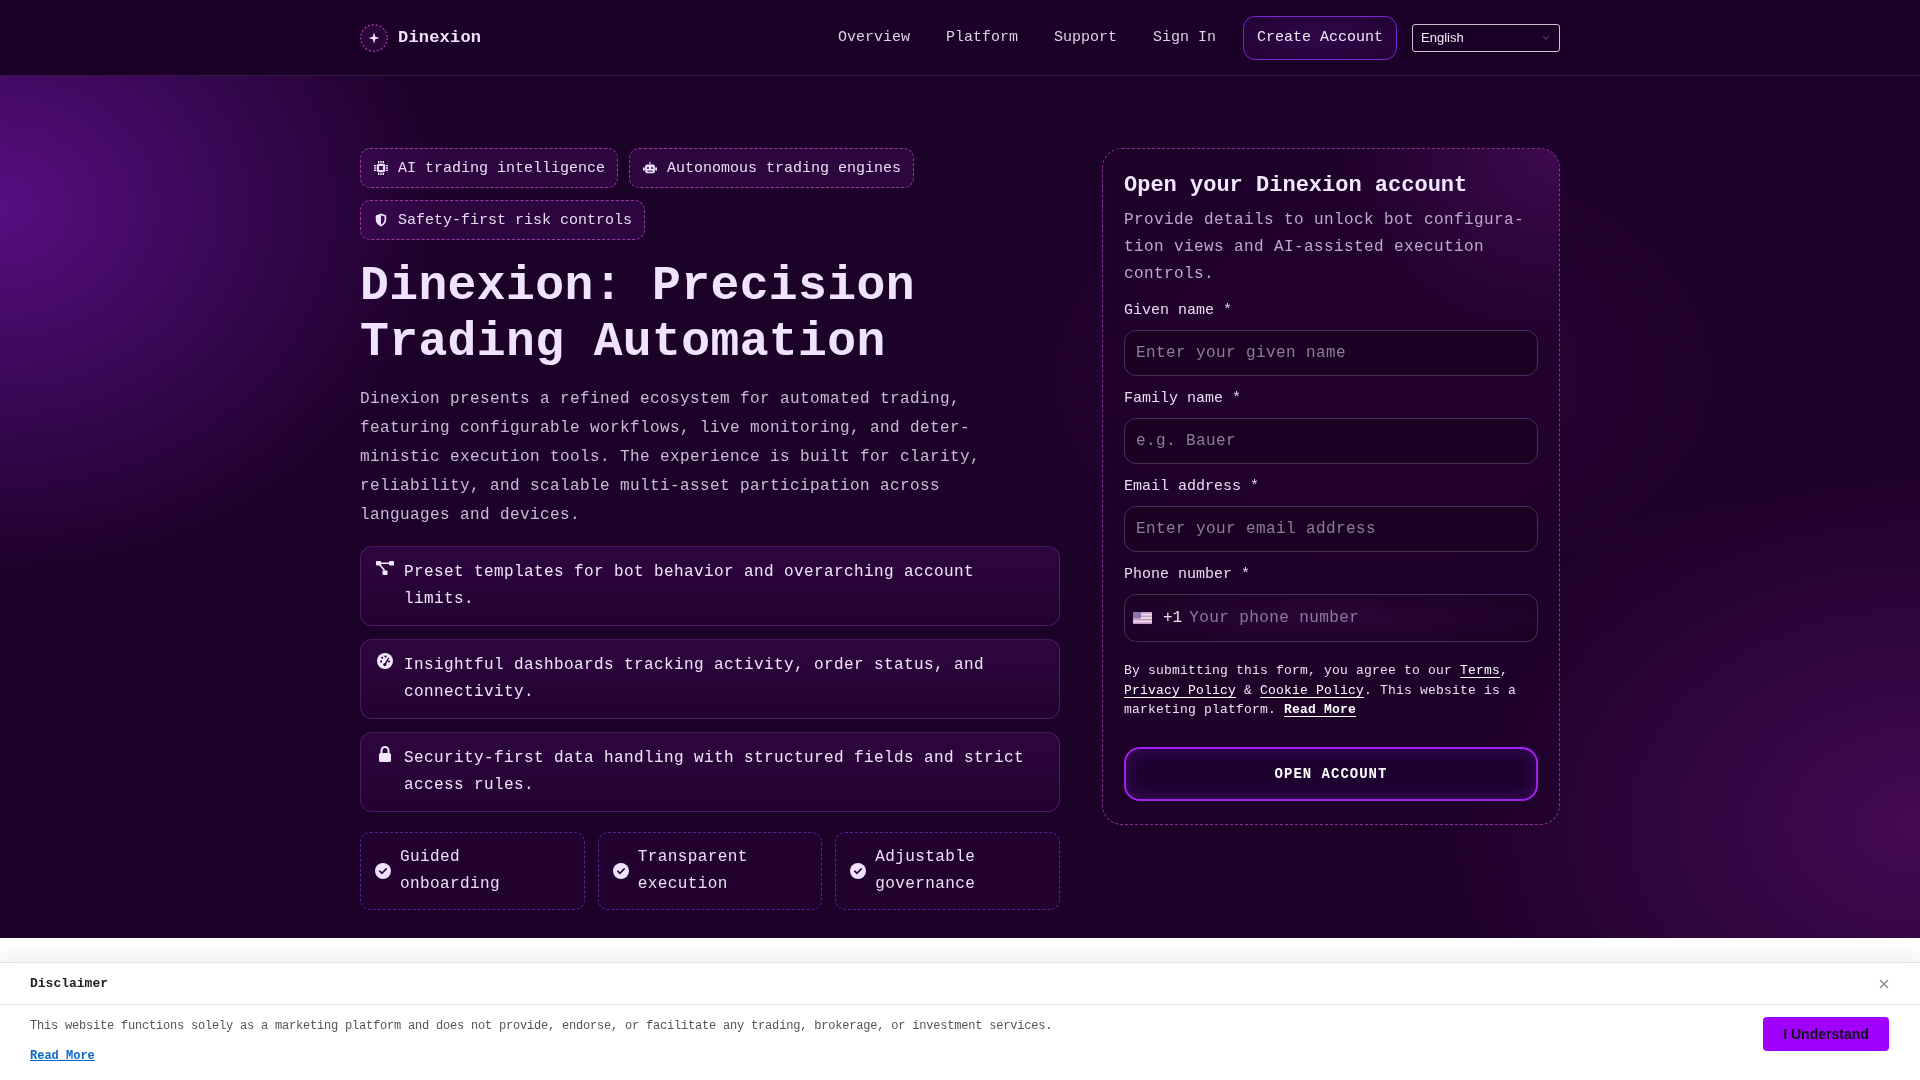  Describe the element at coordinates (1192, 487) in the screenshot. I see `field-label: Email address *` at that location.